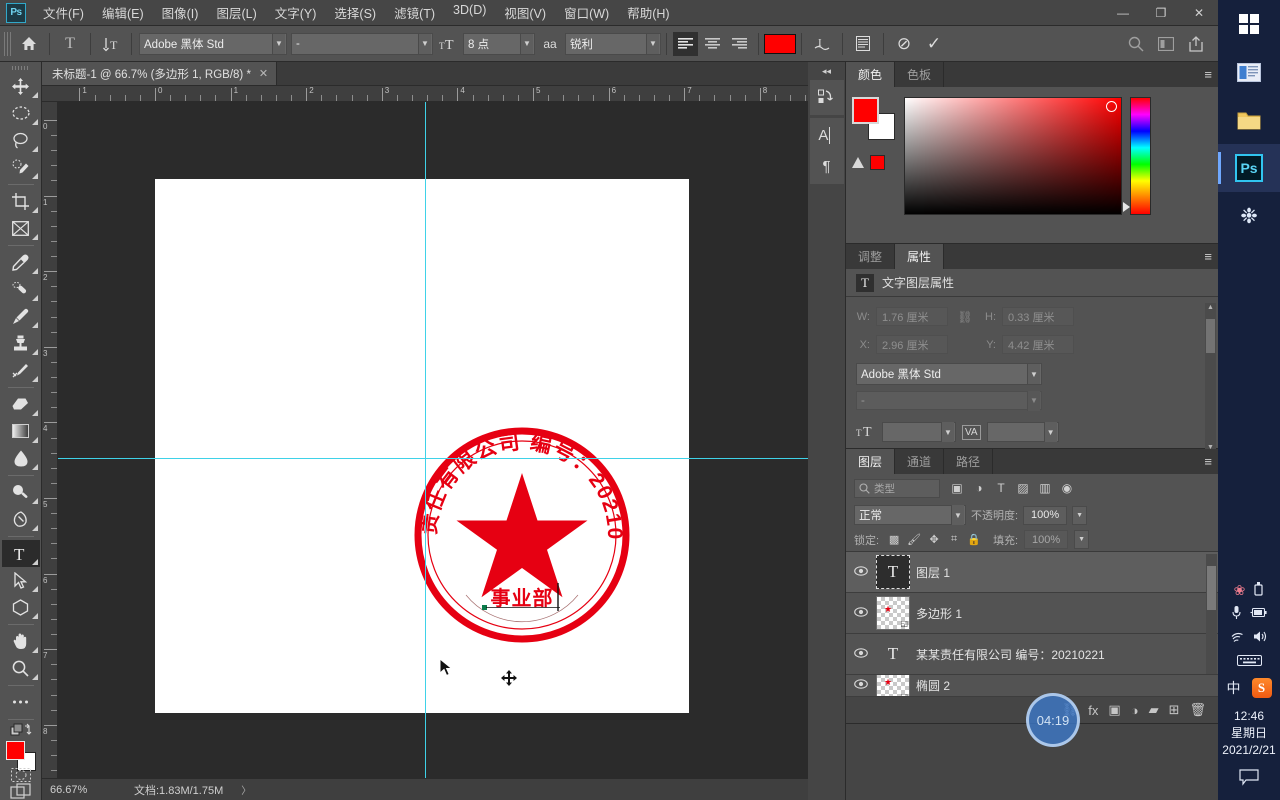  What do you see at coordinates (21, 228) in the screenshot?
I see `frame-tool` at bounding box center [21, 228].